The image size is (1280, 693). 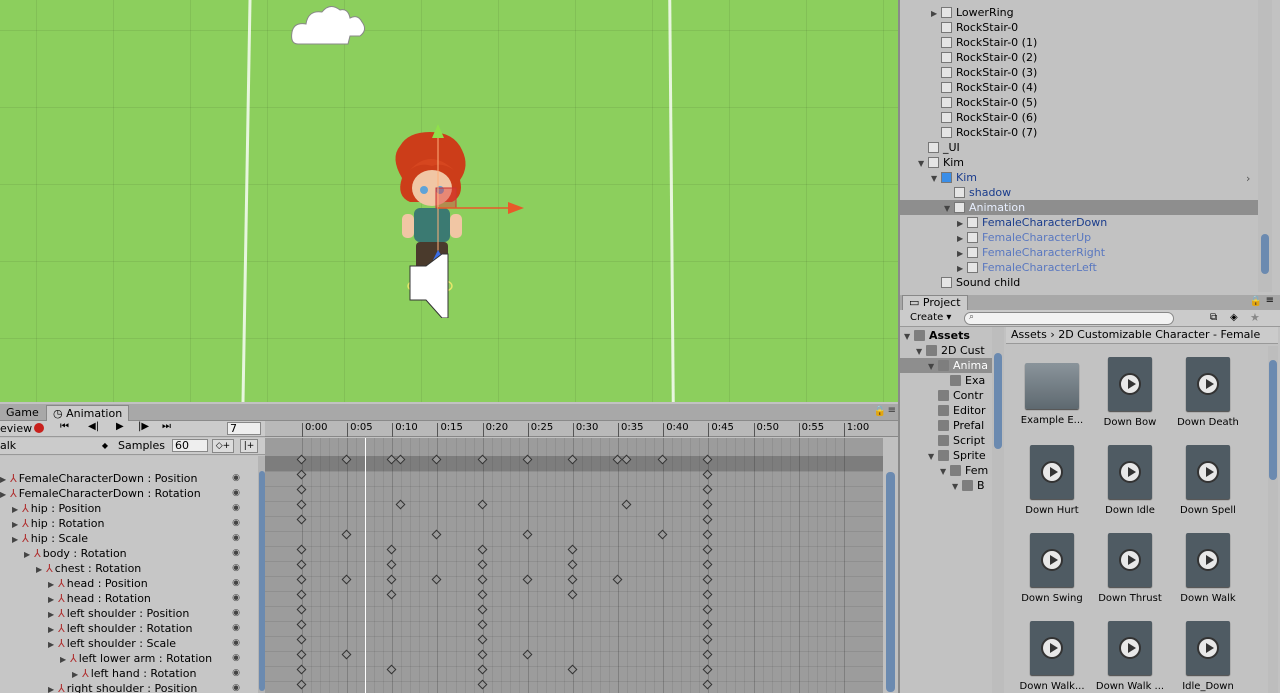 I want to click on record-button, so click(x=39, y=428).